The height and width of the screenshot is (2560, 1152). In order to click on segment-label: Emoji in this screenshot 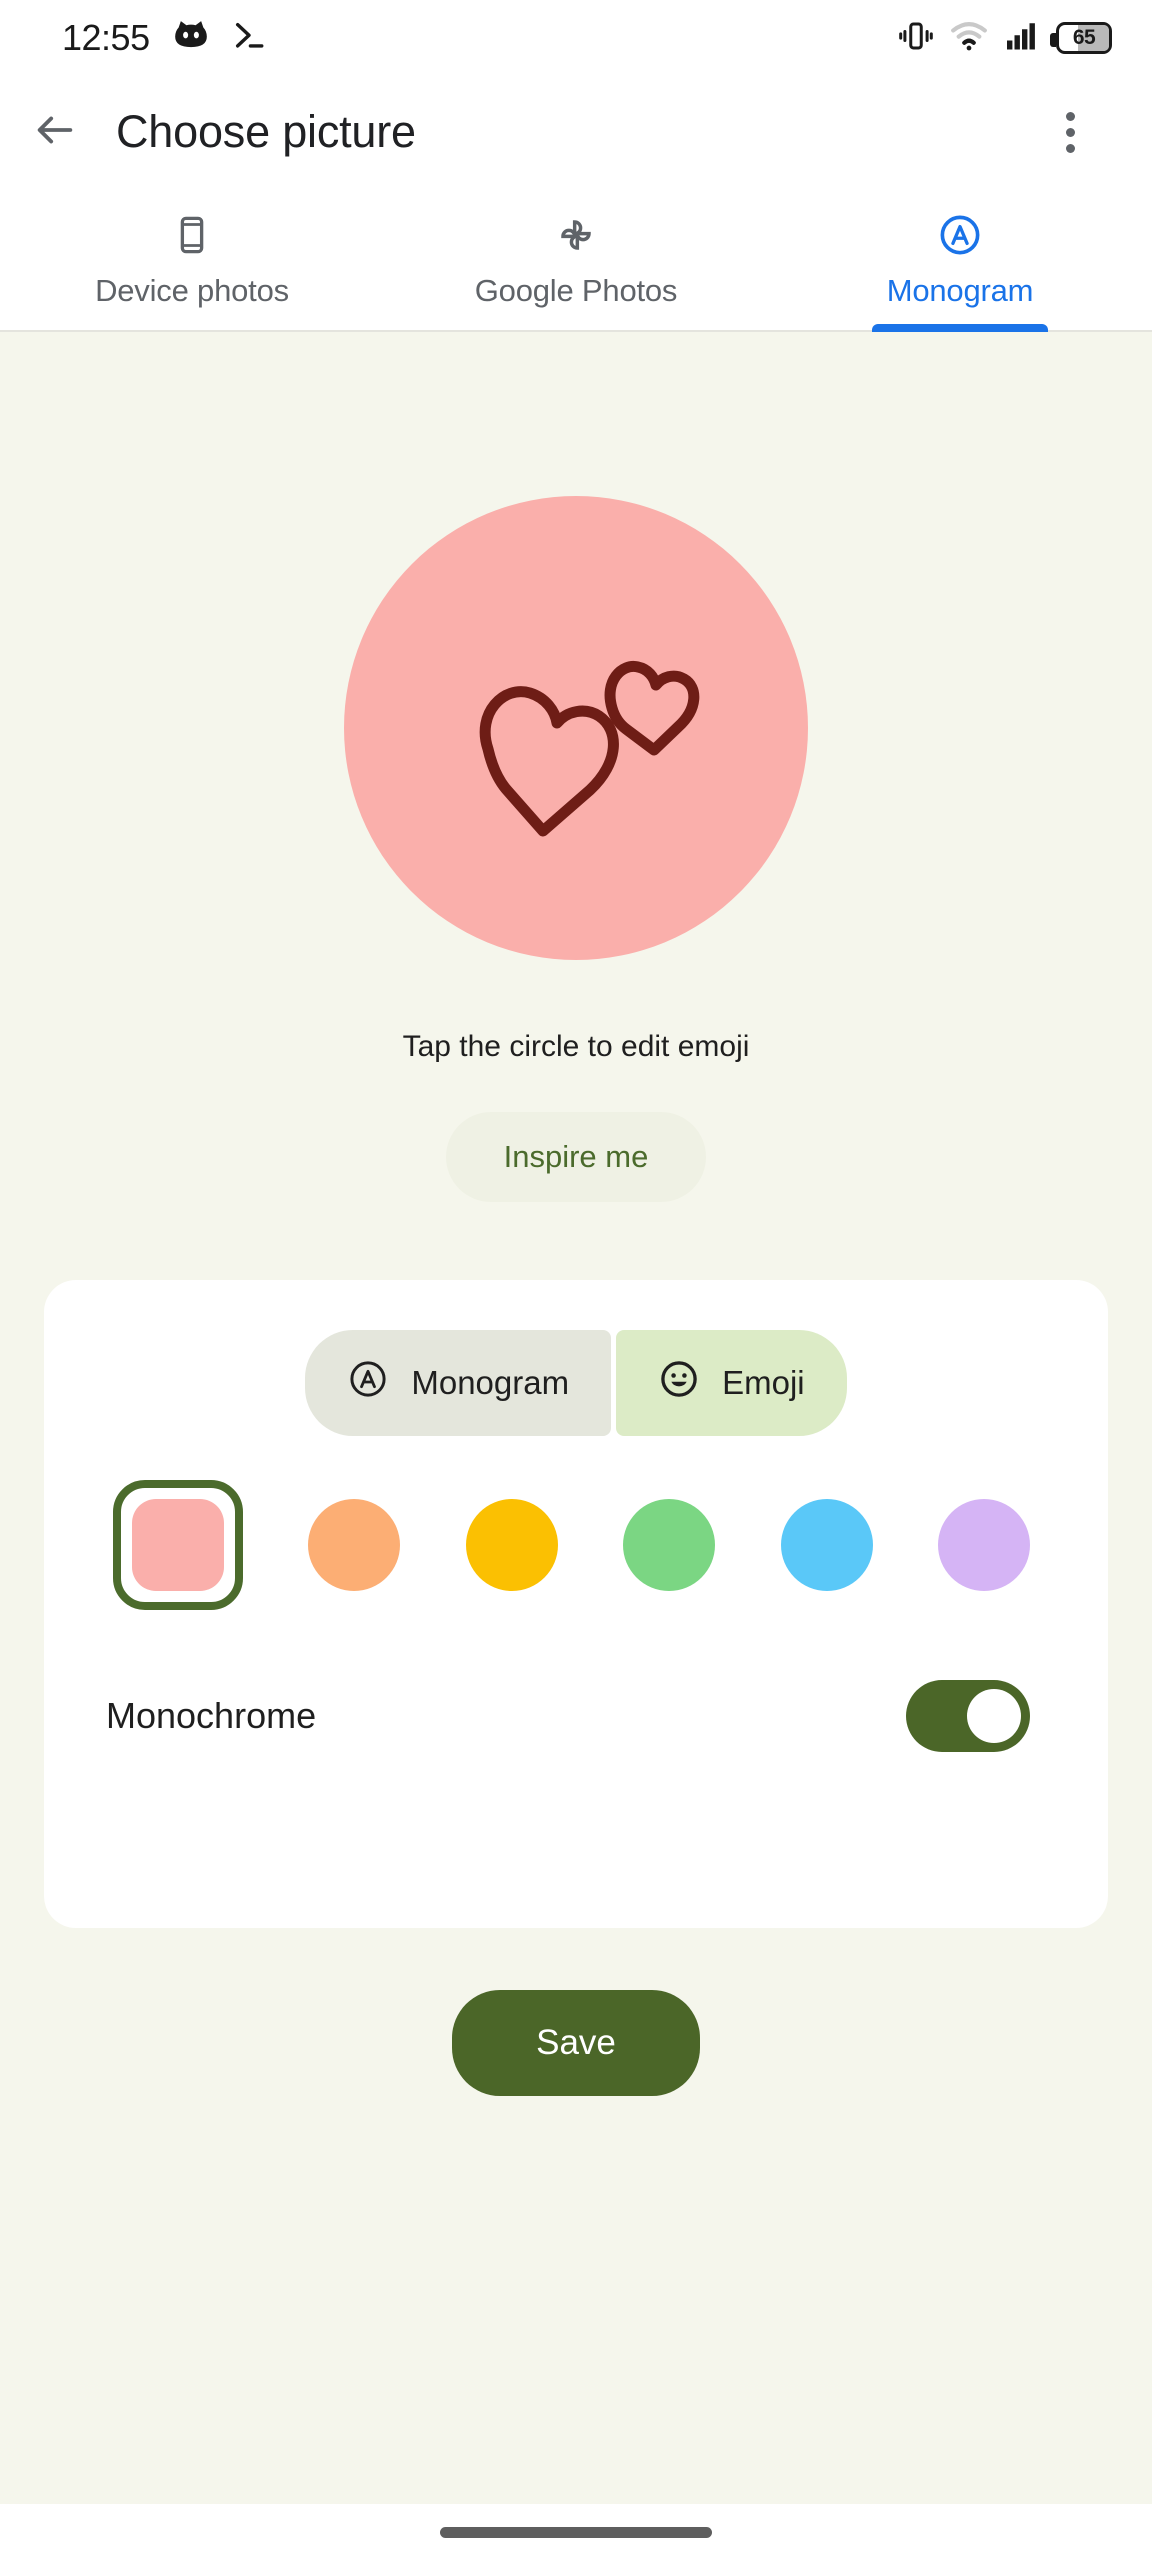, I will do `click(763, 1382)`.